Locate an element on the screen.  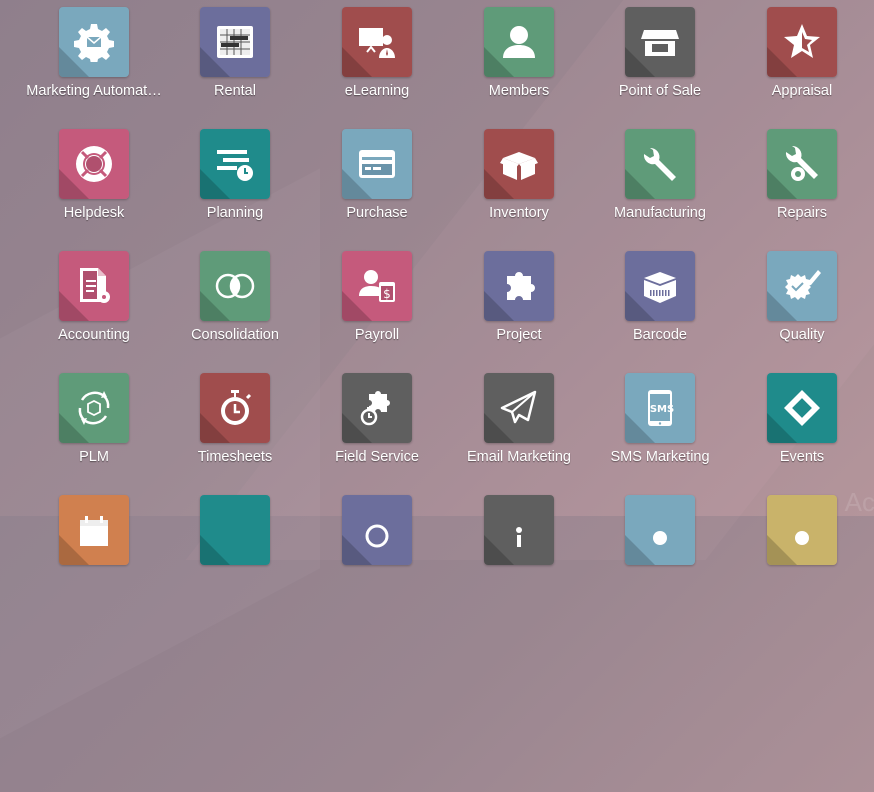
app-label: PLM is located at coordinates (94, 457).